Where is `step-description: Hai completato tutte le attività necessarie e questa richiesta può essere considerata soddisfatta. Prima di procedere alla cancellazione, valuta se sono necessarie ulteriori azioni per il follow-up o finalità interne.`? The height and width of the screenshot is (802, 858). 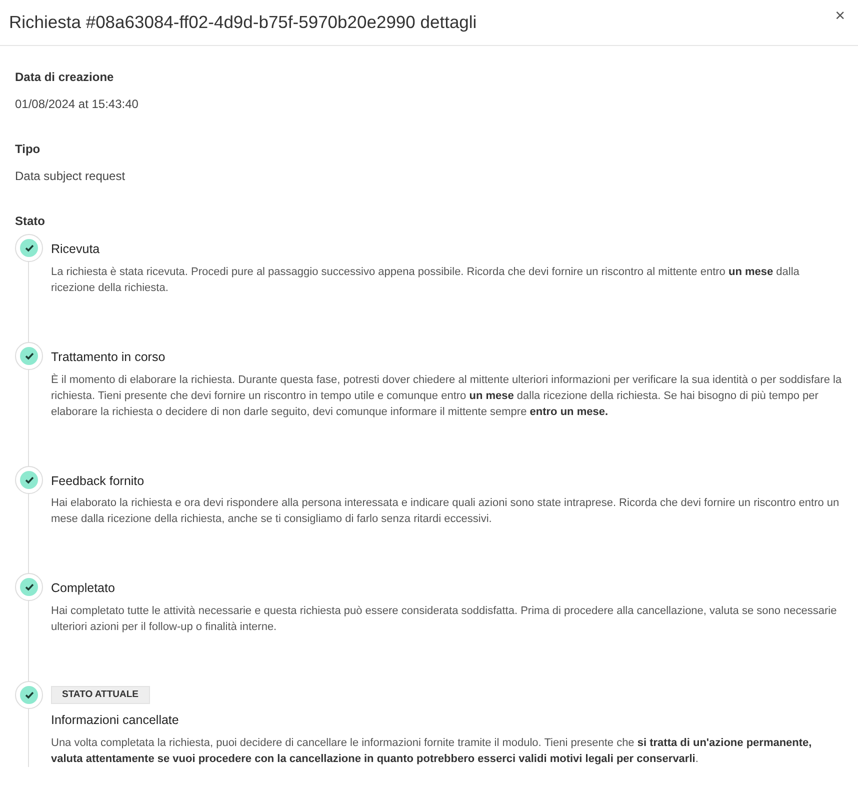
step-description: Hai completato tutte le attività necessarie e questa richiesta può essere considerata soddisfatta. Prima di procedere alla cancellazione, valuta se sono necessarie ulteriori azioni per il follow-up o finalità interne. is located at coordinates (444, 619).